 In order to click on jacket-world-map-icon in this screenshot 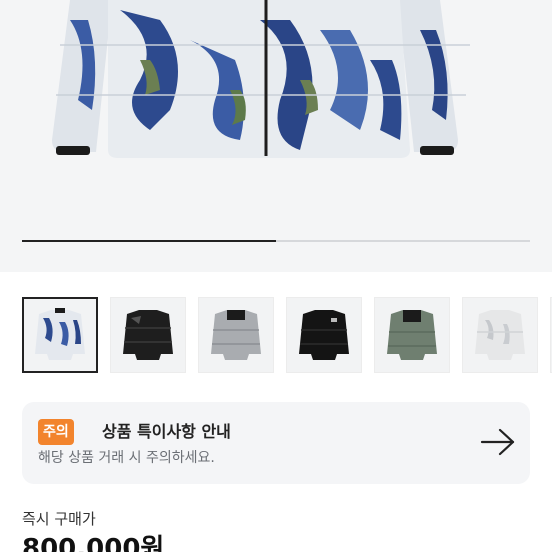, I will do `click(60, 334)`.